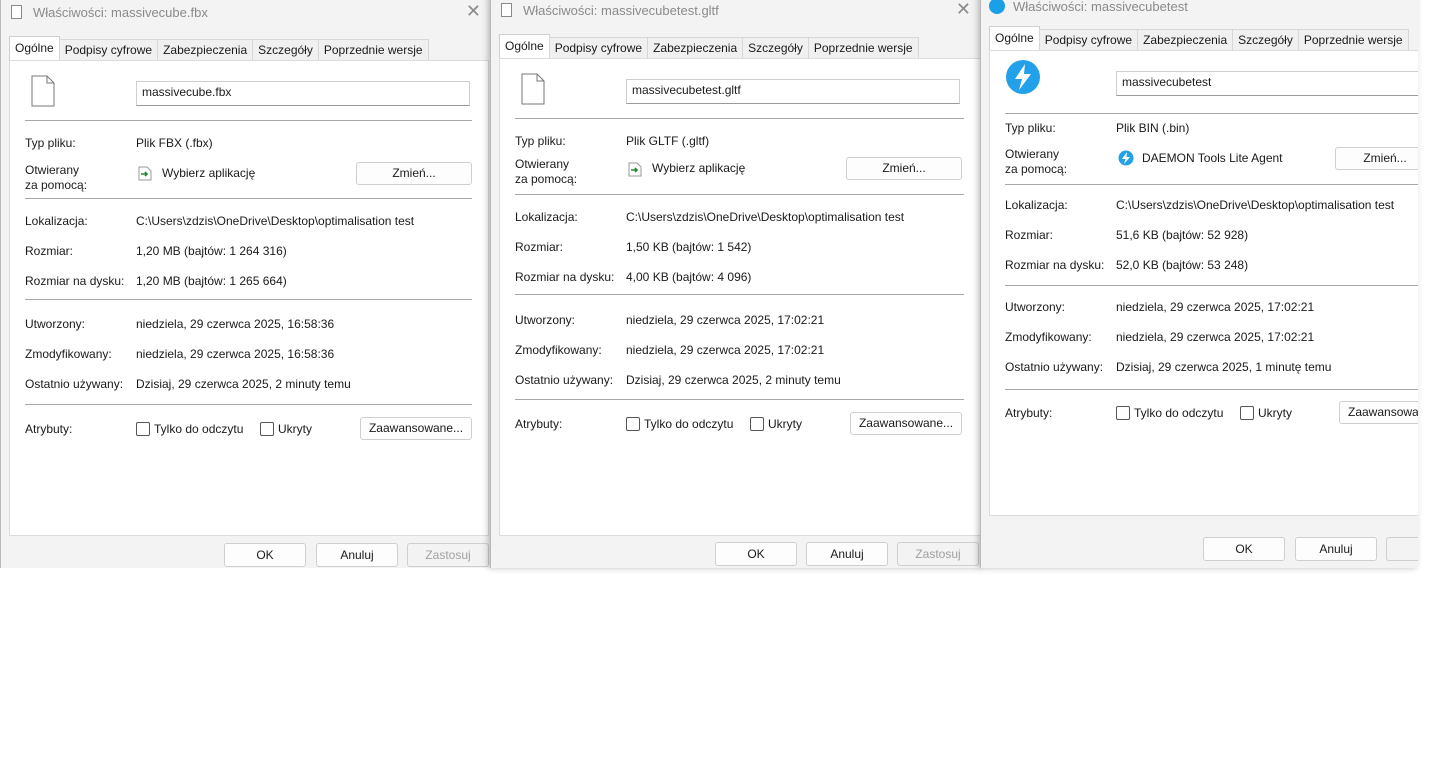  Describe the element at coordinates (174, 143) in the screenshot. I see `type-value: Plik FBX (.fbx)` at that location.